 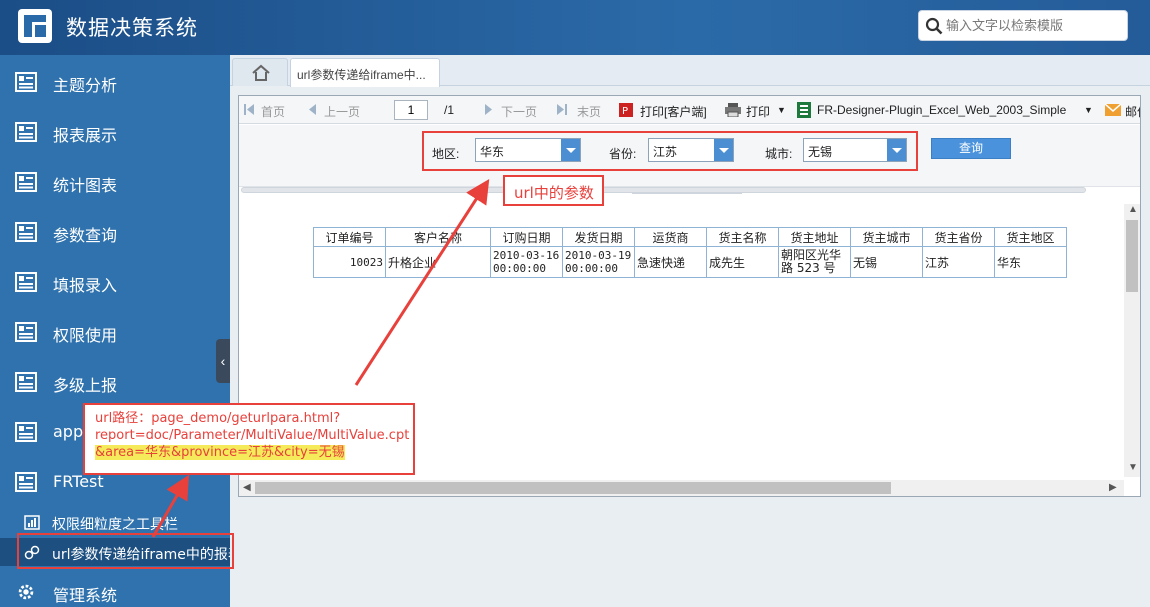 What do you see at coordinates (349, 237) in the screenshot?
I see `column-header: 订单编号` at bounding box center [349, 237].